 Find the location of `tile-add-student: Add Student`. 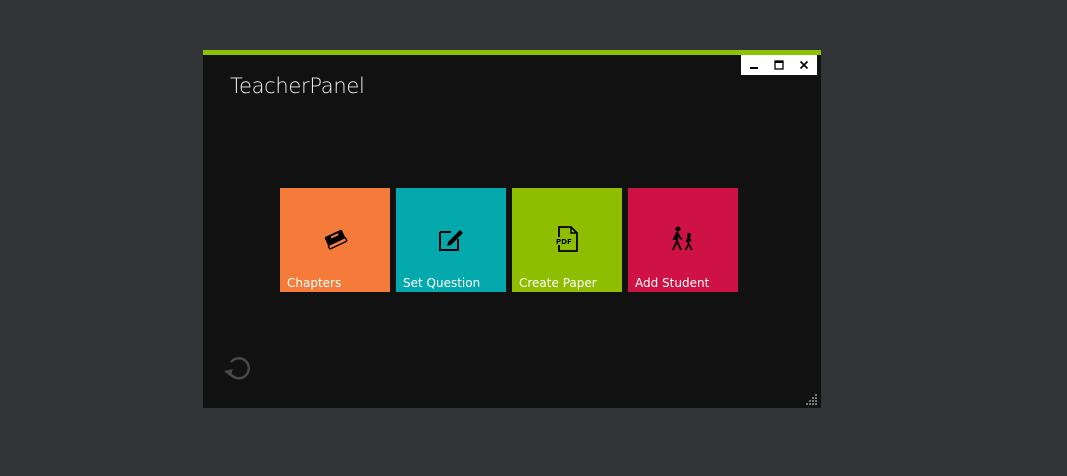

tile-add-student: Add Student is located at coordinates (683, 240).